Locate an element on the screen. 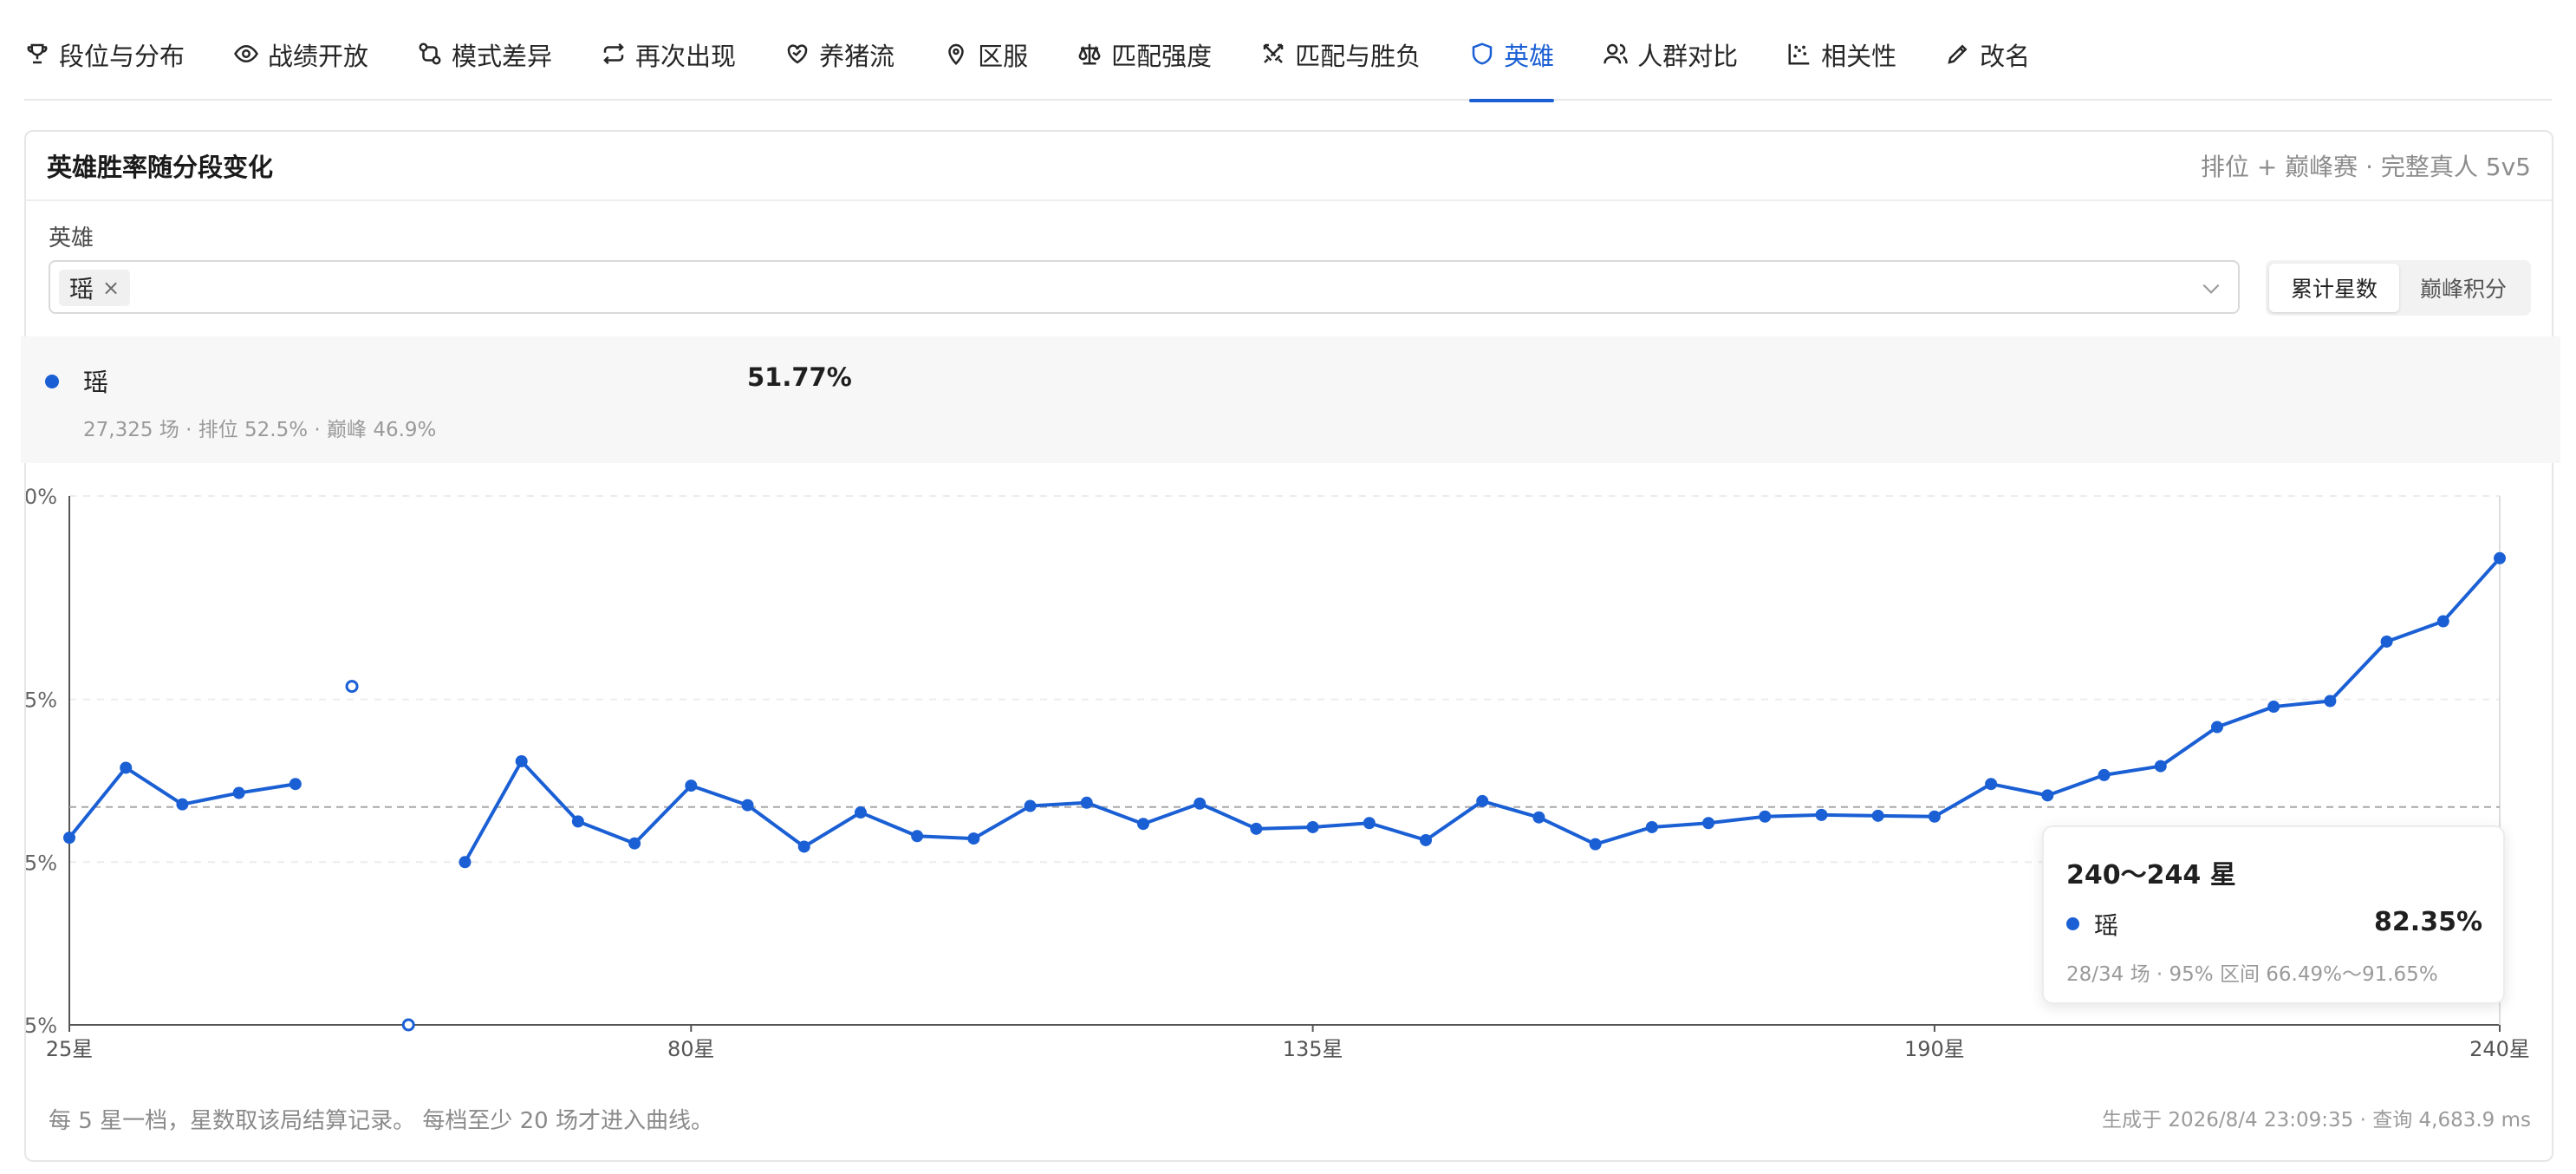 This screenshot has height=1174, width=2576. tab-0: 段位与分布 is located at coordinates (104, 66).